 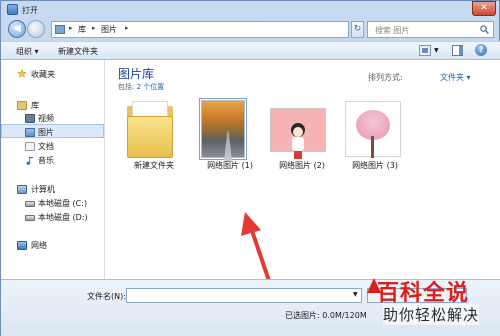 I want to click on sidebar-item-favorites: 收藏夹, so click(x=52, y=74).